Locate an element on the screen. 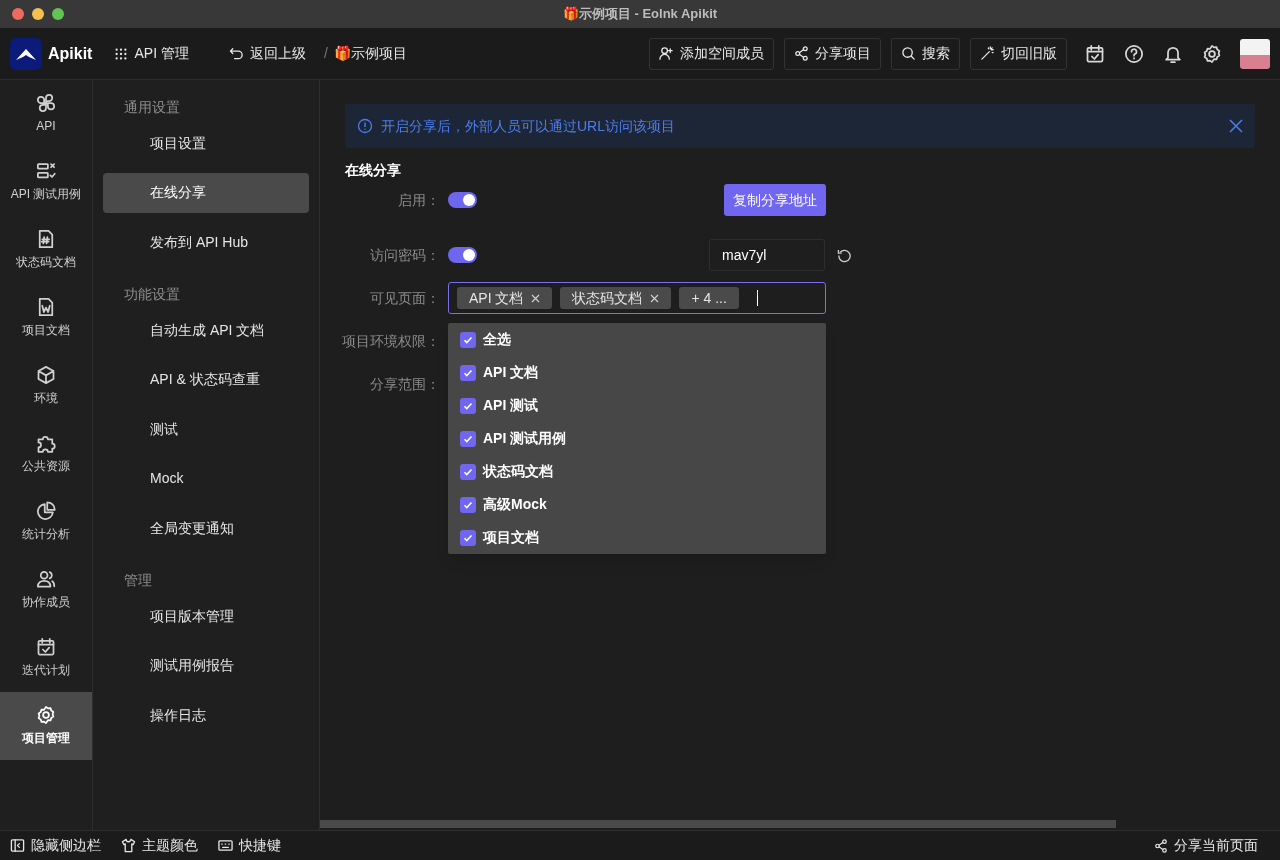  close-window-button is located at coordinates (18, 14).